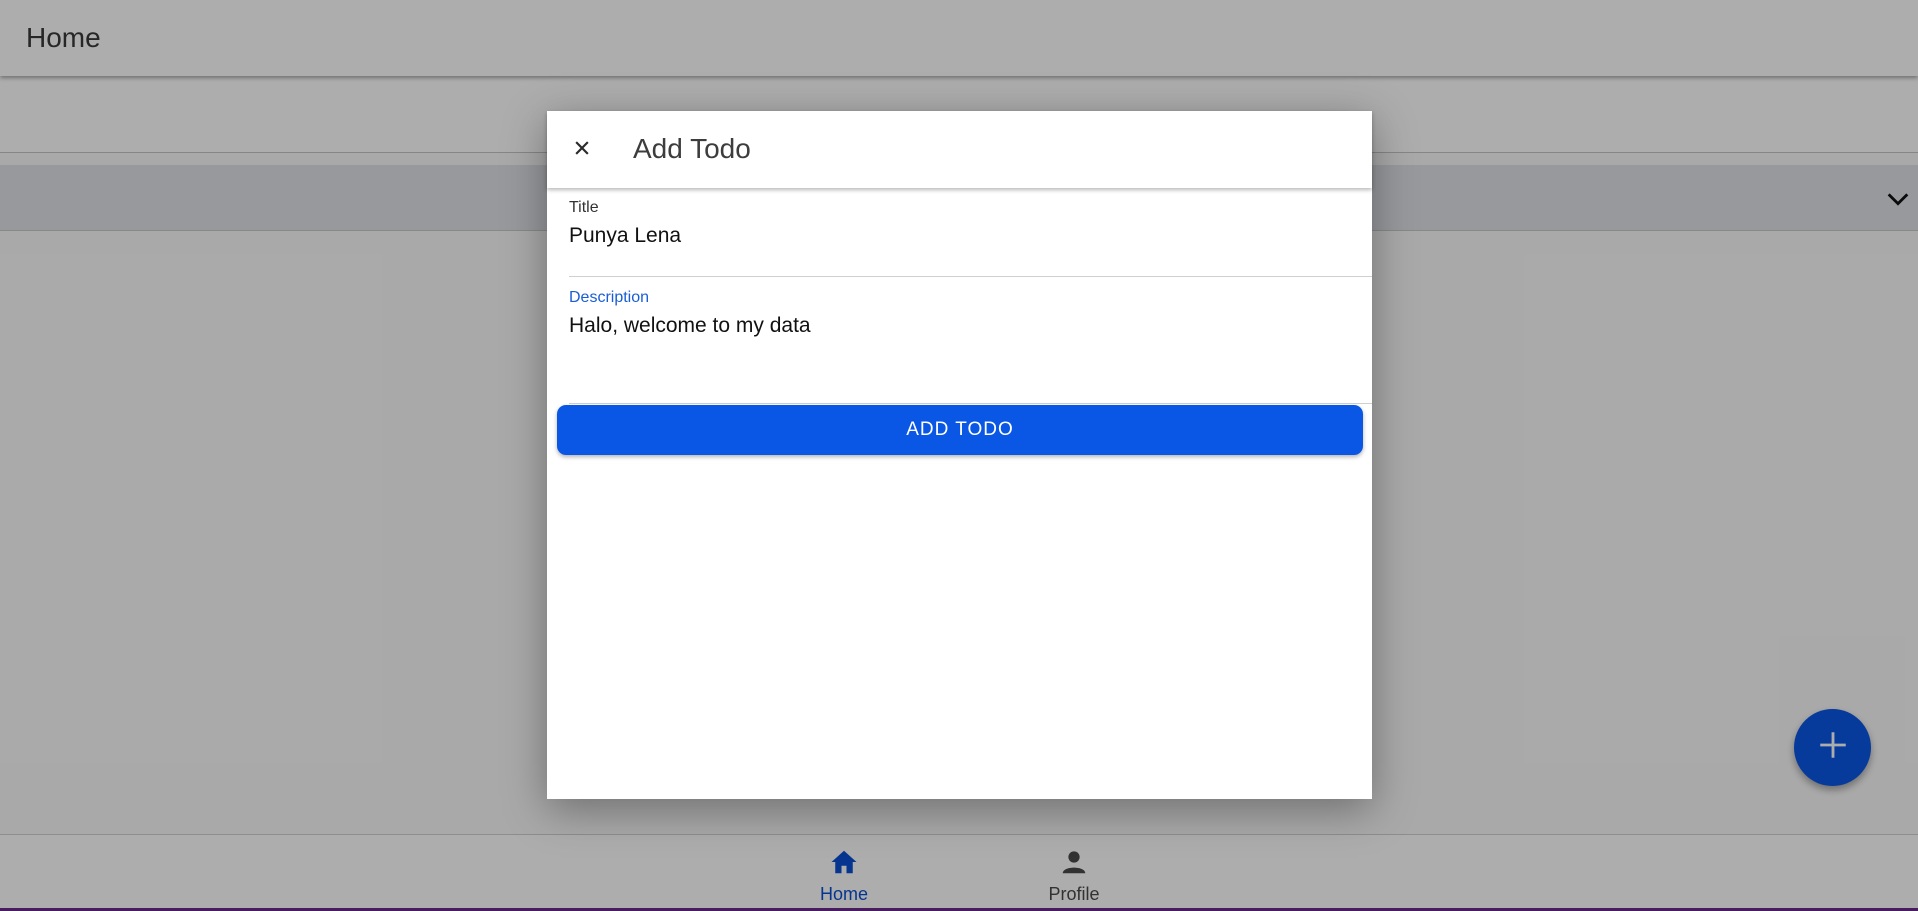 The height and width of the screenshot is (911, 1918). I want to click on add-todo-button: ADD TODO, so click(960, 430).